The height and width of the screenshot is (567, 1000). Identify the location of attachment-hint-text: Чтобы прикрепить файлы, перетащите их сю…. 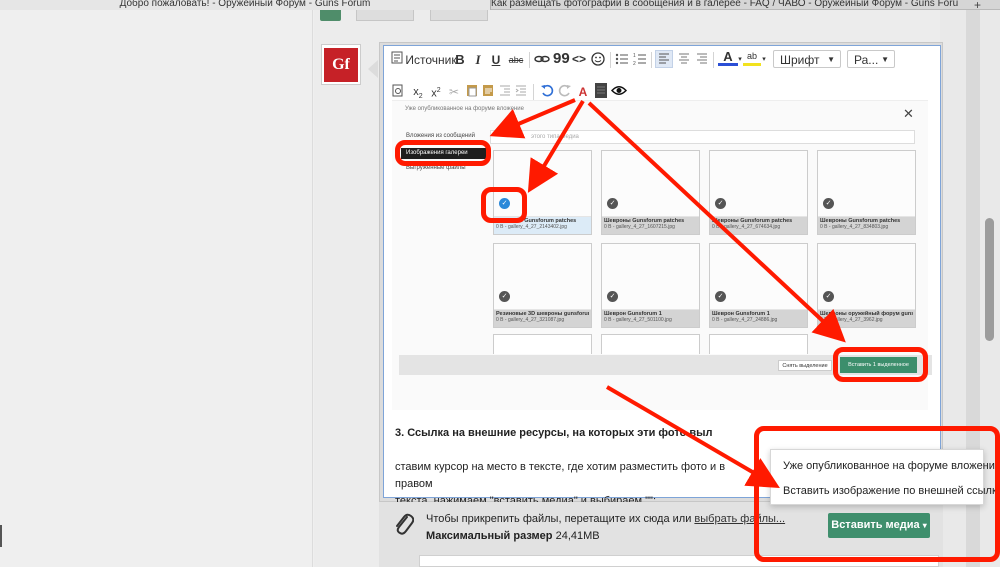
(560, 519).